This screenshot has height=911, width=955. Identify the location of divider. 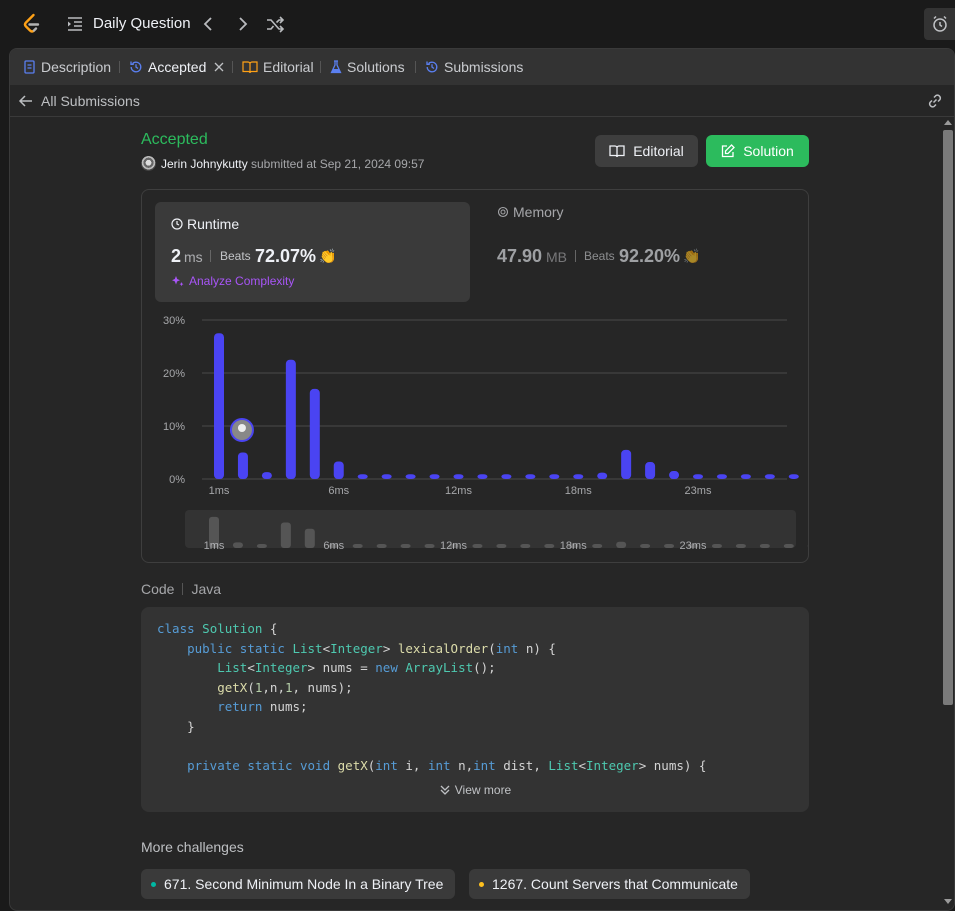
(183, 589).